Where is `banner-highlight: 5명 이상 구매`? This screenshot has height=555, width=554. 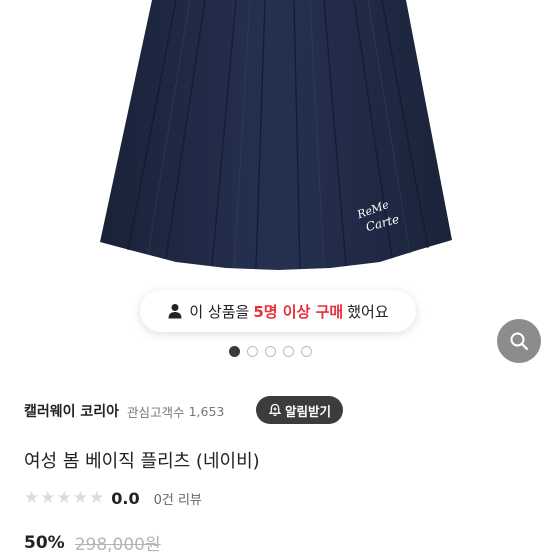 banner-highlight: 5명 이상 구매 is located at coordinates (298, 311).